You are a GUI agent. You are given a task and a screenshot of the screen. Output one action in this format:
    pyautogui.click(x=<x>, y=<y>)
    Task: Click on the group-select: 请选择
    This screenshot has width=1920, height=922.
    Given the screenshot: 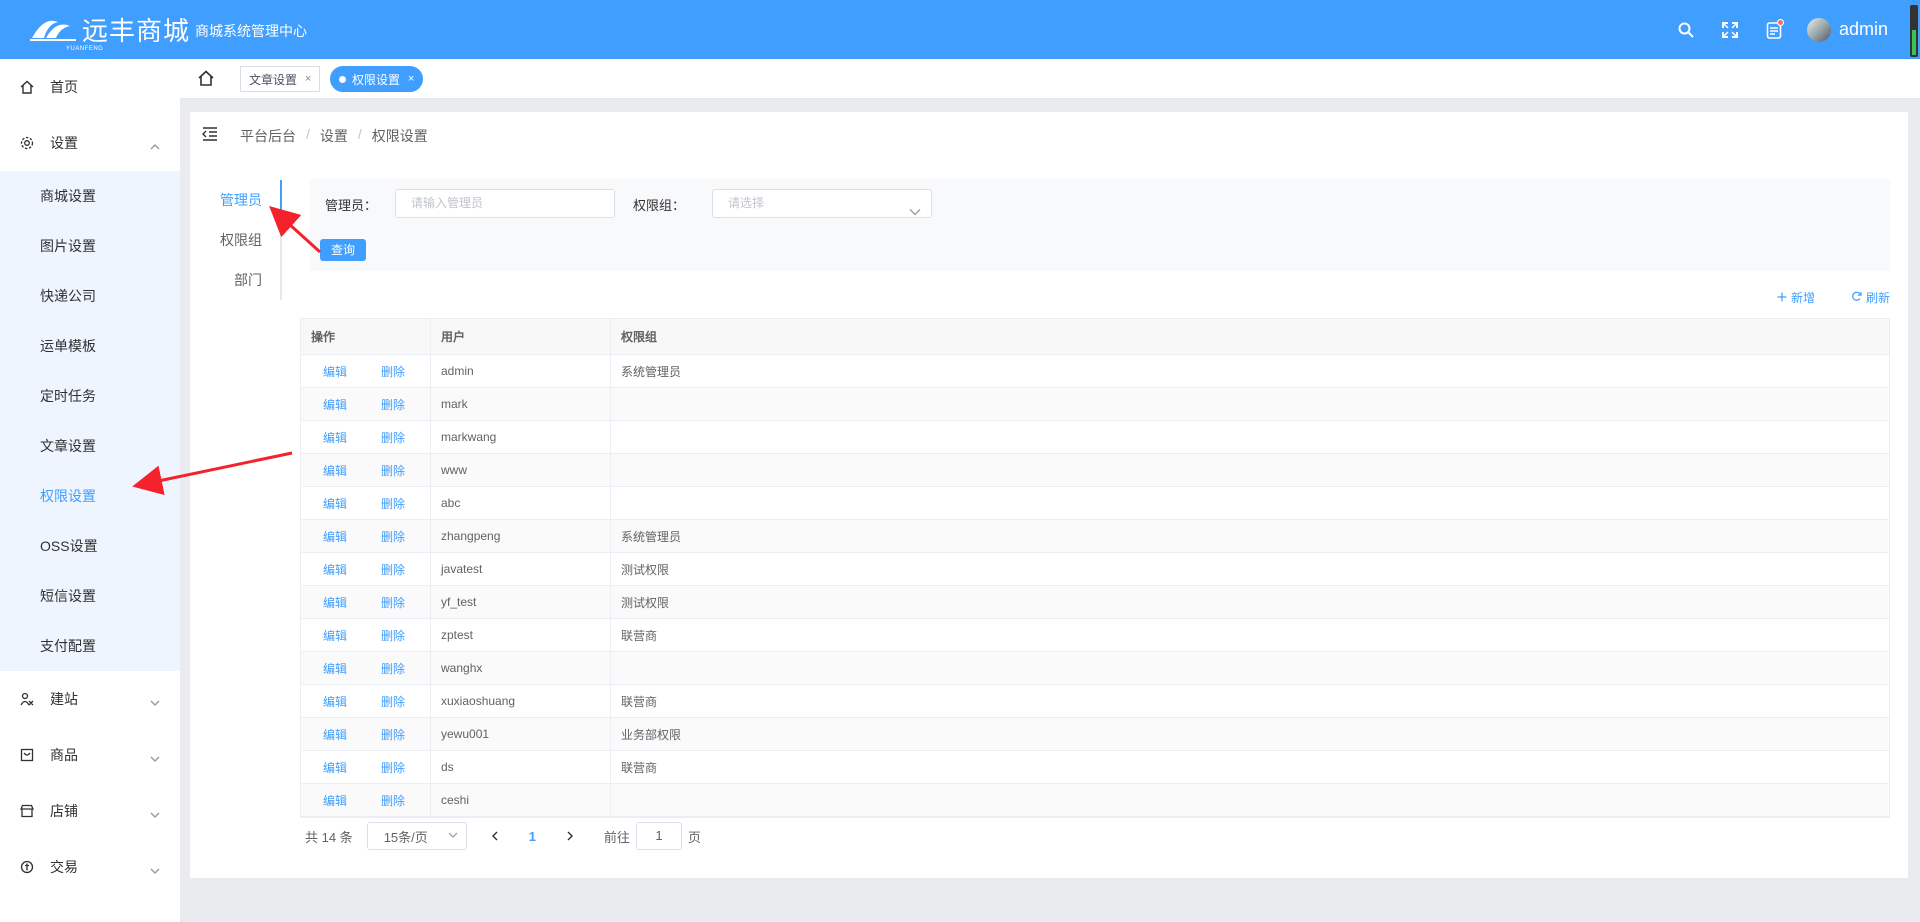 What is the action you would take?
    pyautogui.click(x=822, y=203)
    